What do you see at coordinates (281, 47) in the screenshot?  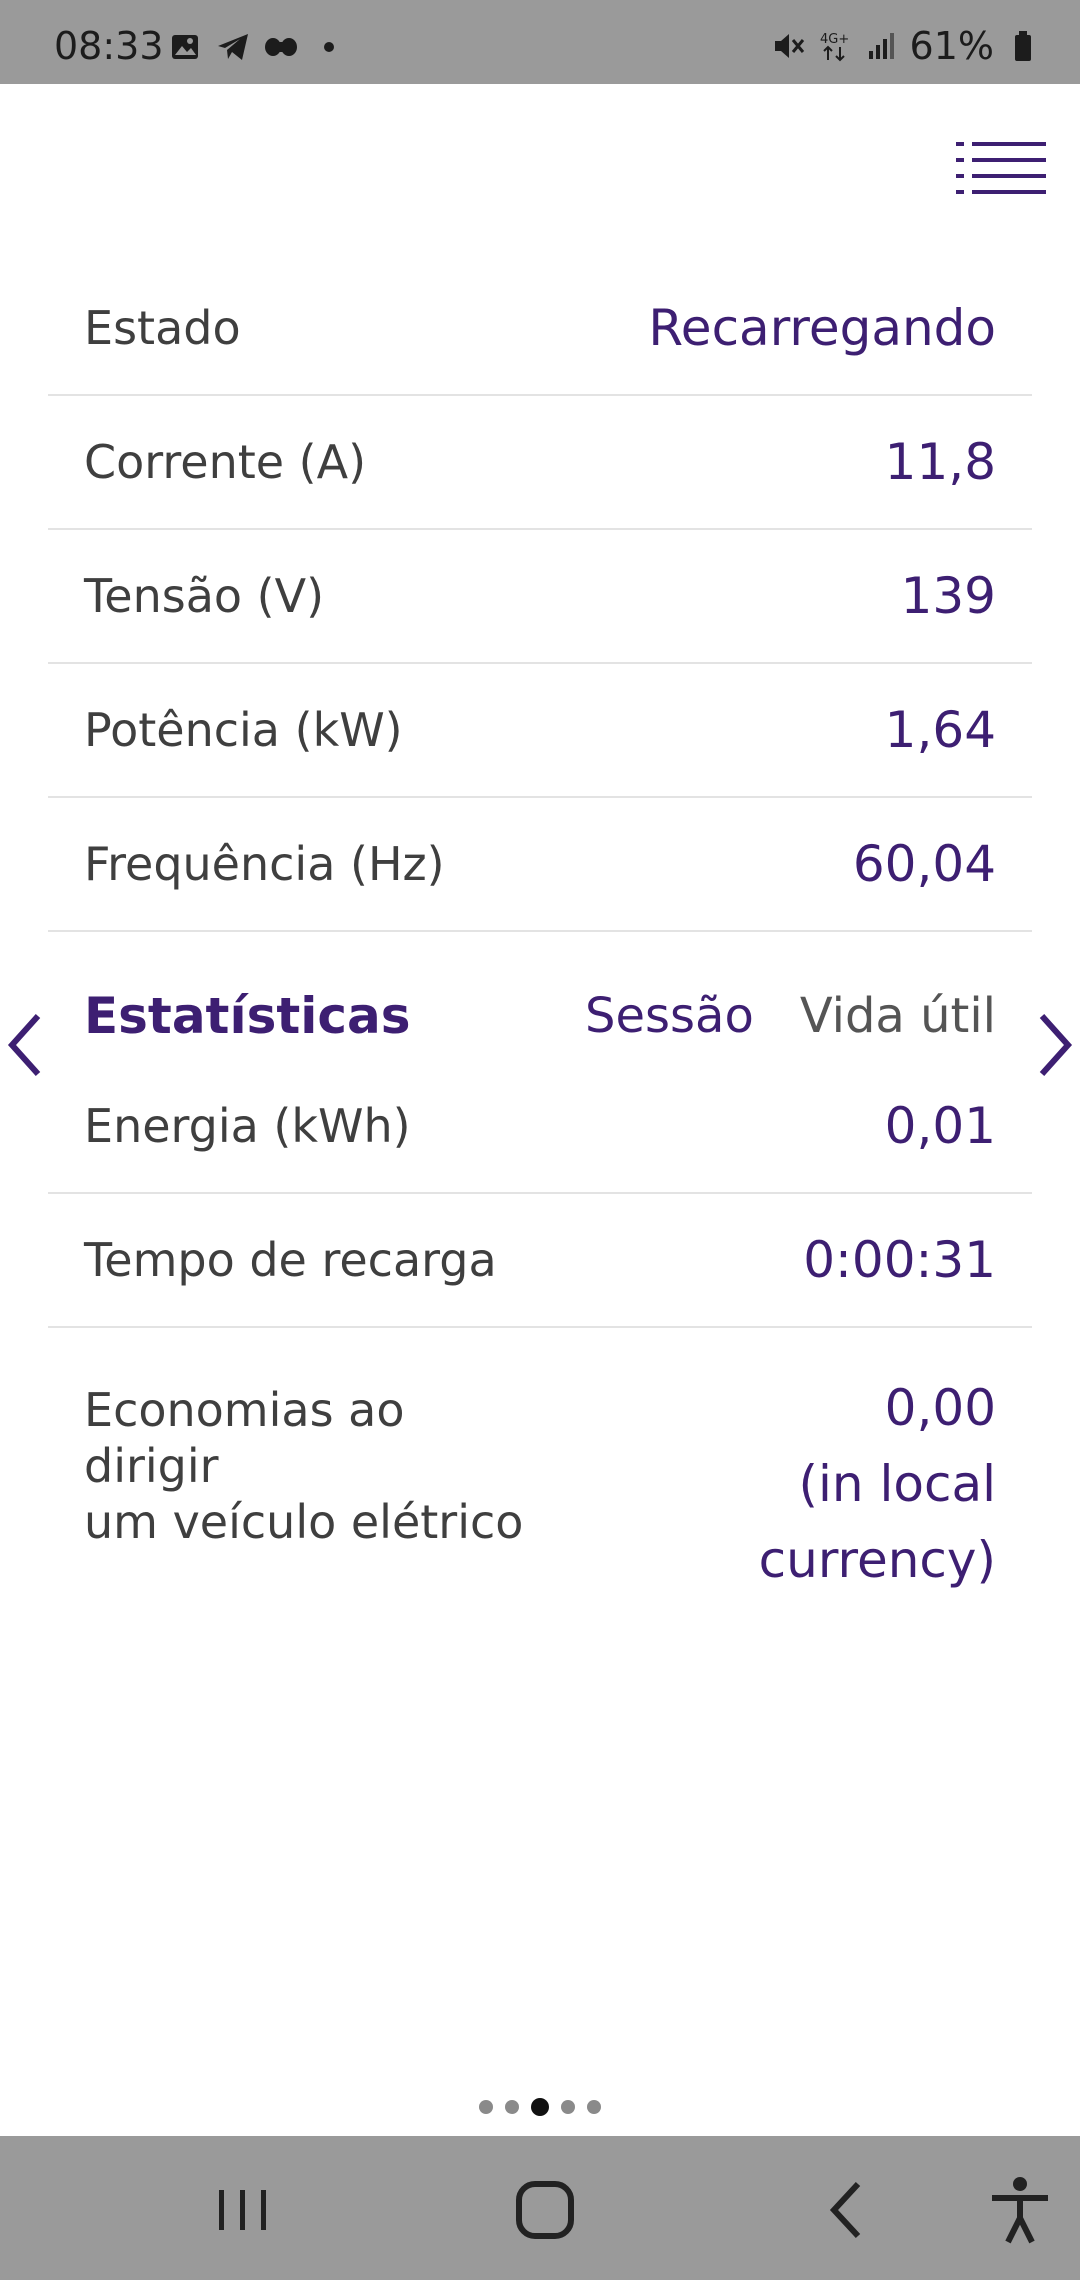 I see `app-icon` at bounding box center [281, 47].